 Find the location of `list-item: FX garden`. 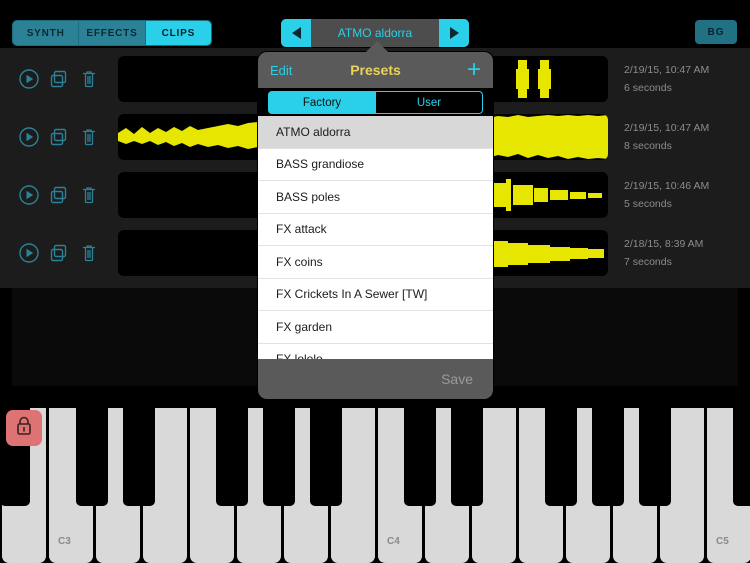

list-item: FX garden is located at coordinates (375, 327).